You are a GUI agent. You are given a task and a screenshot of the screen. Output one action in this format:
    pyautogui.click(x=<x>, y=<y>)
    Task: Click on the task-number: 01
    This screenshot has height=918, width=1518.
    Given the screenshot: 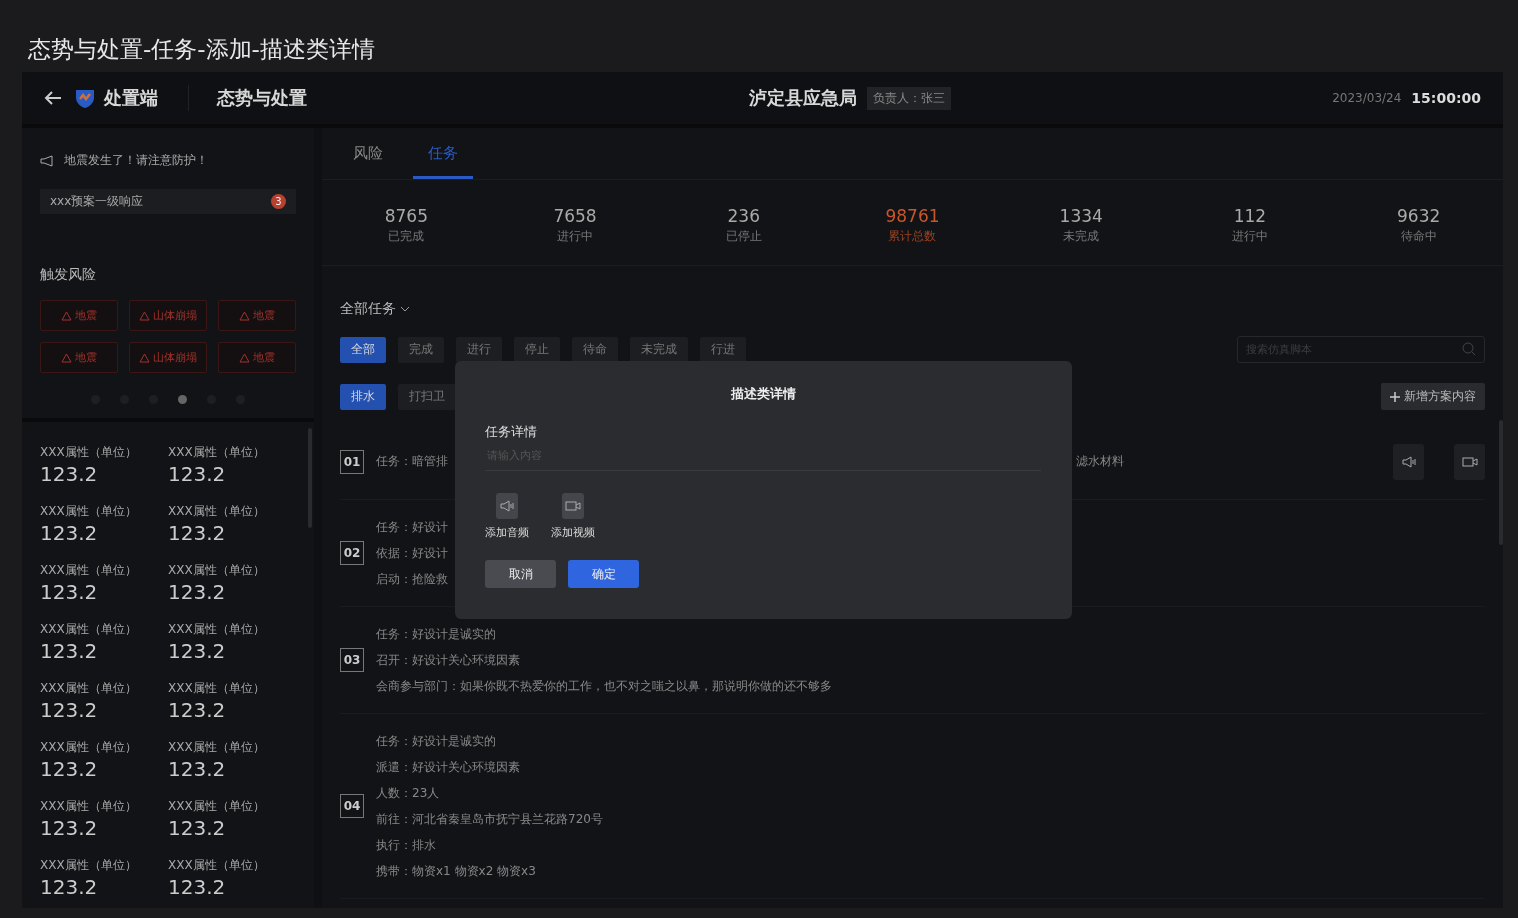 What is the action you would take?
    pyautogui.click(x=352, y=461)
    